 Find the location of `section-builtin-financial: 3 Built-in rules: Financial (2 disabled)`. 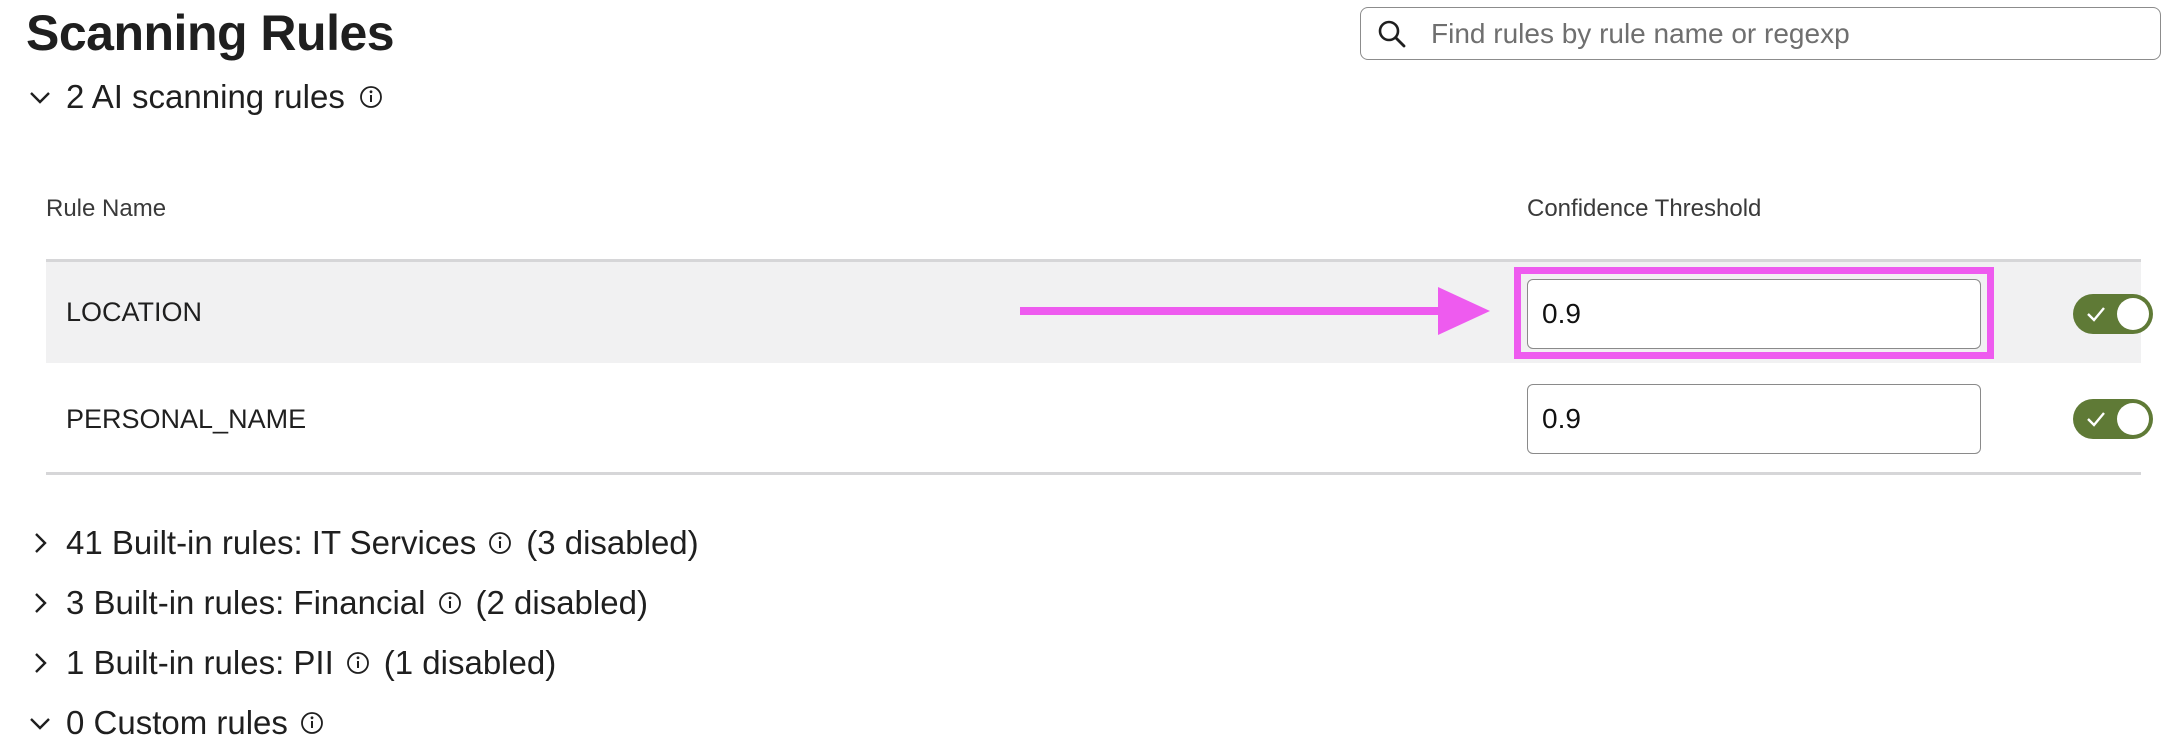

section-builtin-financial: 3 Built-in rules: Financial (2 disabled) is located at coordinates (338, 603).